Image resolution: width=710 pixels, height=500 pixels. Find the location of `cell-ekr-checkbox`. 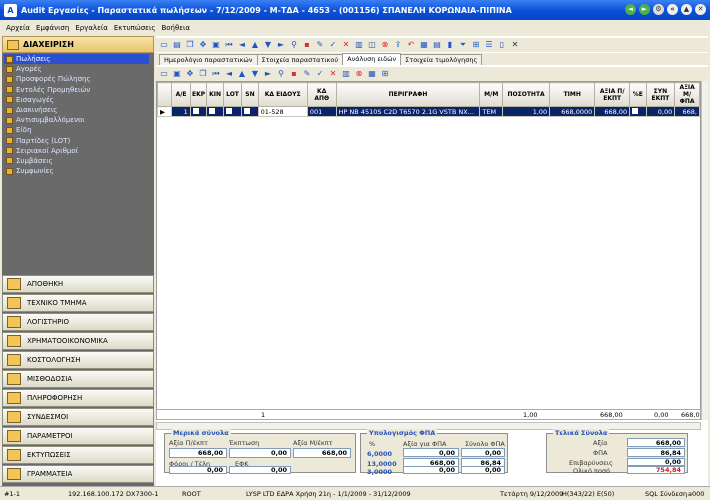

cell-ekr-checkbox is located at coordinates (198, 111).